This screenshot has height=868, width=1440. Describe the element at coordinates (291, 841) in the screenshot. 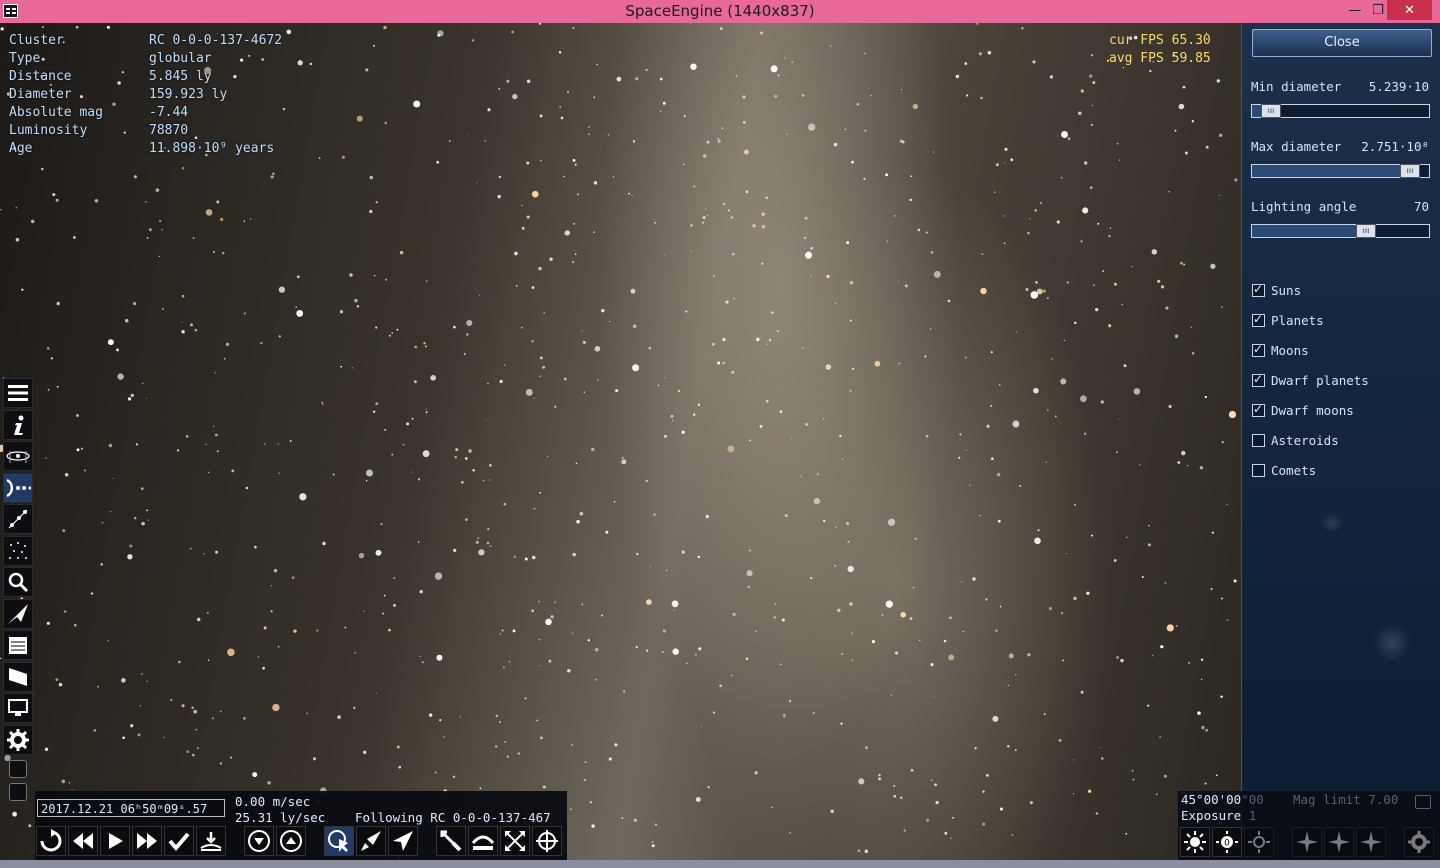

I see `up-button` at that location.